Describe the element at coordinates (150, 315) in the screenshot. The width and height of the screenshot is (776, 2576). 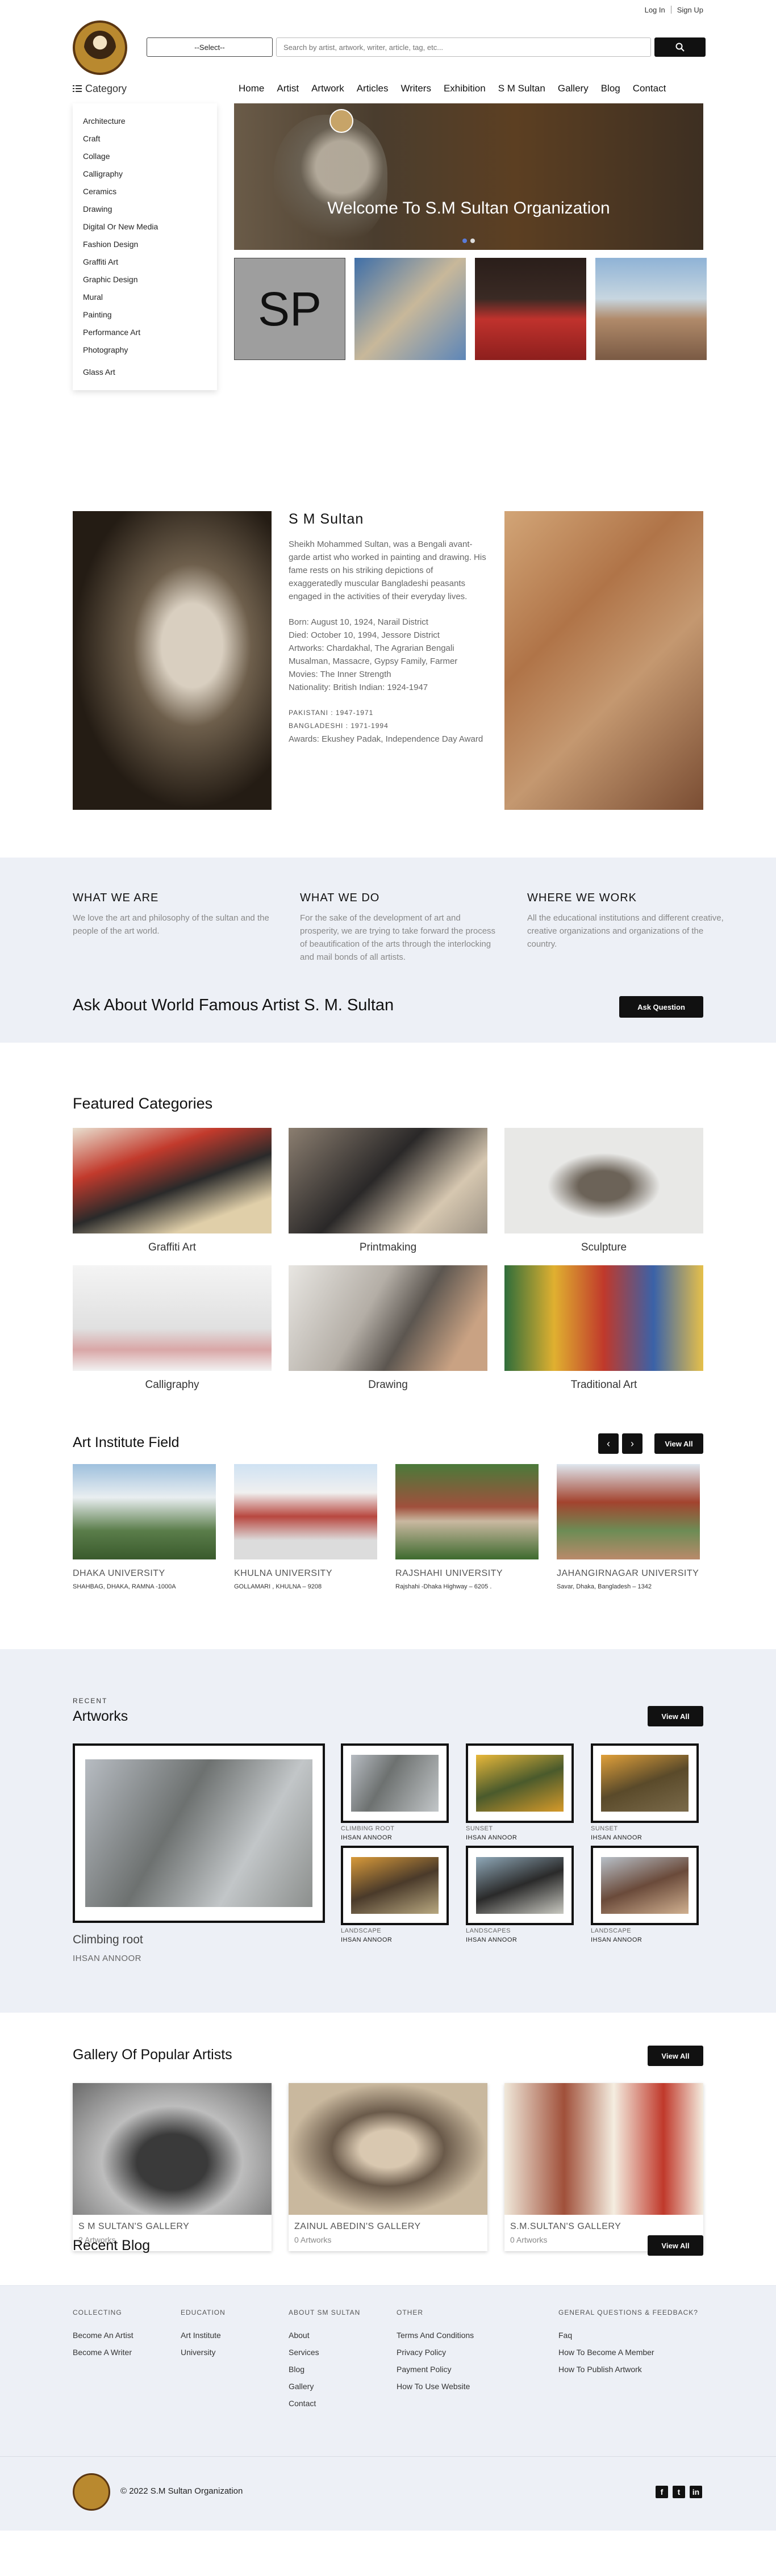
I see `category-item: Painting` at that location.